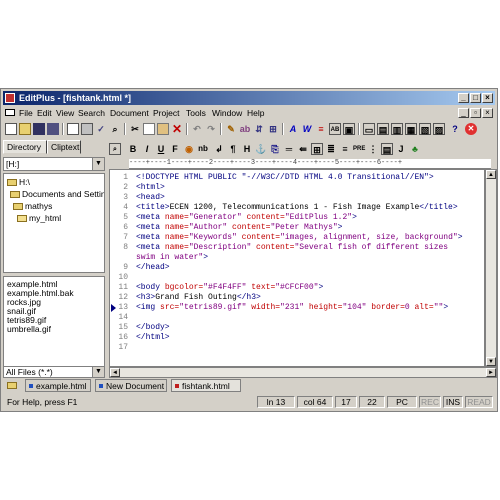  What do you see at coordinates (335, 129) in the screenshot?
I see `column-select-icon: AB` at bounding box center [335, 129].